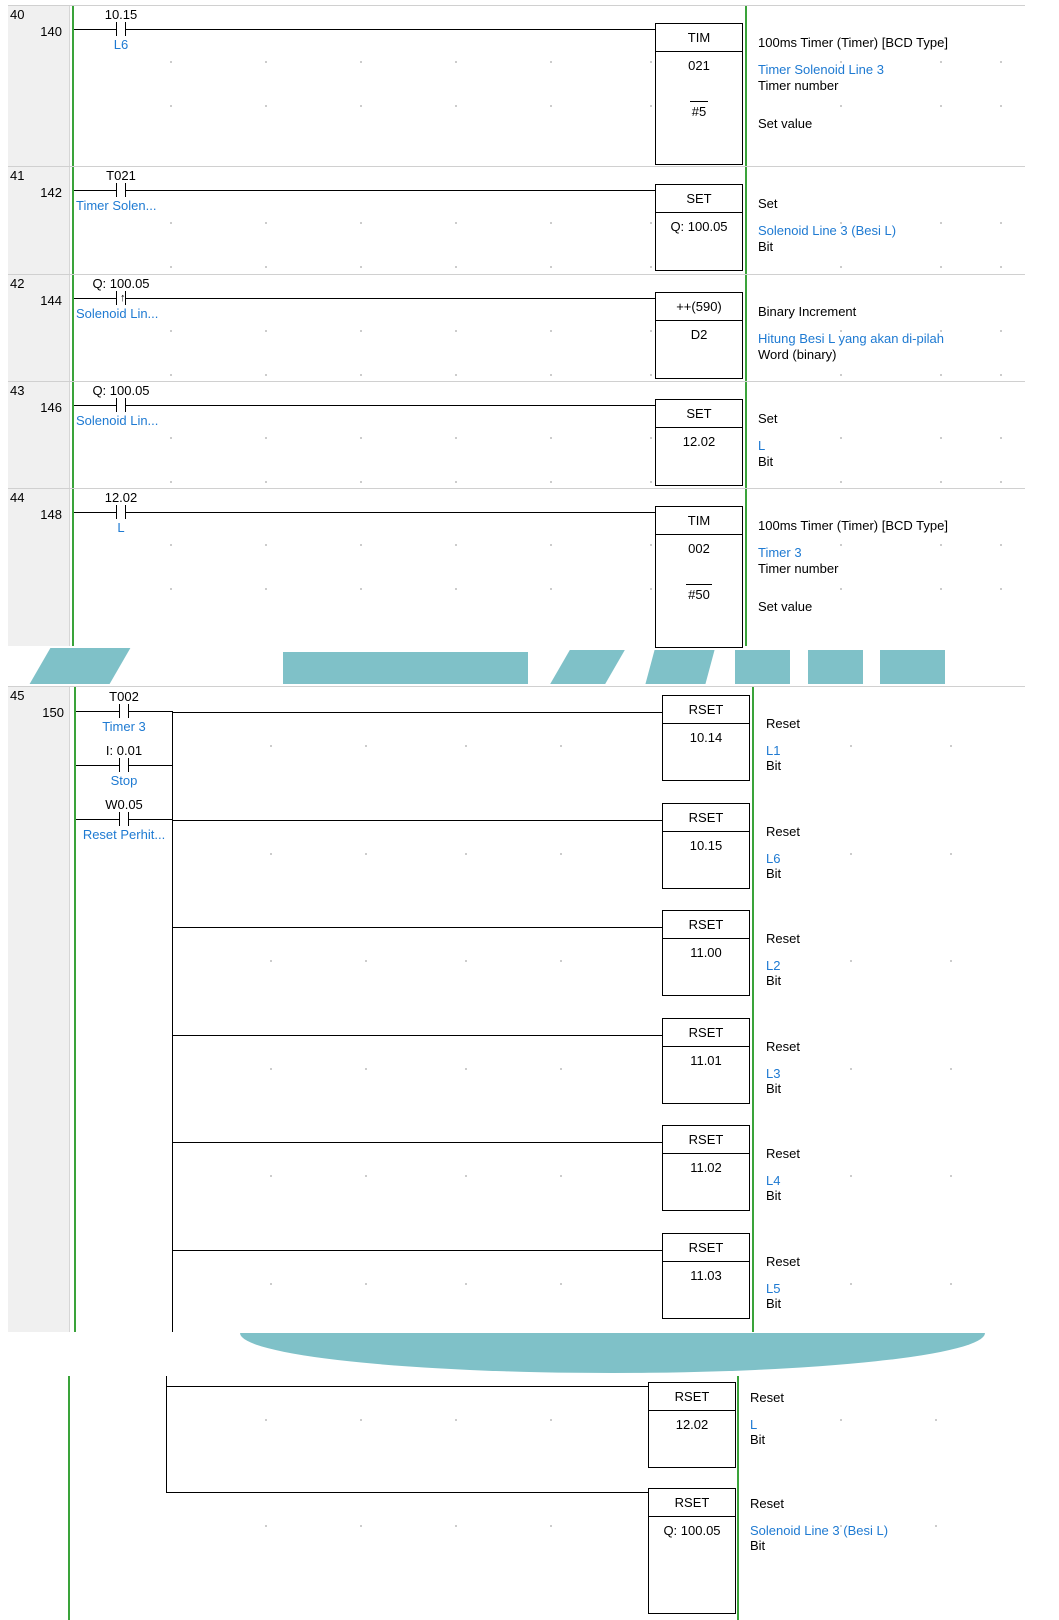  I want to click on rung-number-gutter, so click(39, 325).